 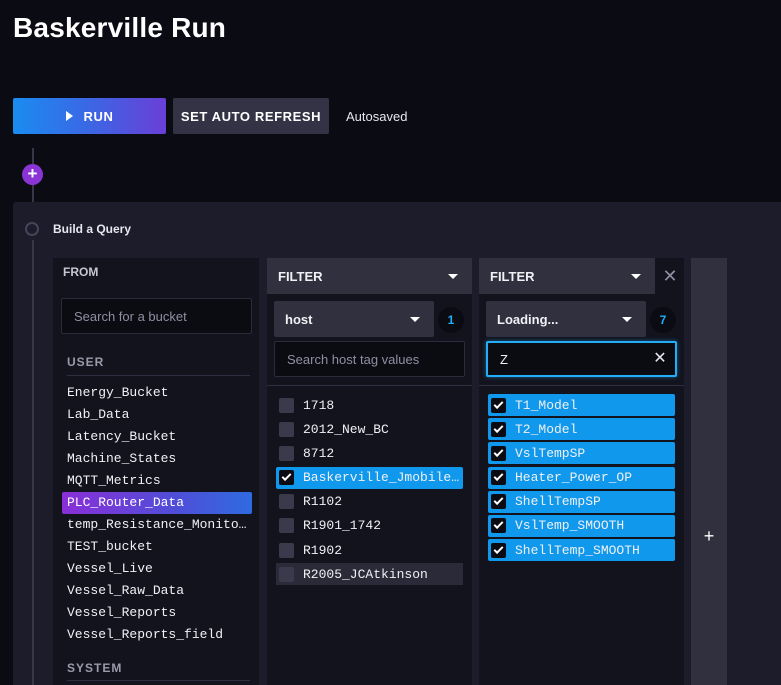 What do you see at coordinates (365, 574) in the screenshot?
I see `tag-value-label: R2005_JCAtkinson` at bounding box center [365, 574].